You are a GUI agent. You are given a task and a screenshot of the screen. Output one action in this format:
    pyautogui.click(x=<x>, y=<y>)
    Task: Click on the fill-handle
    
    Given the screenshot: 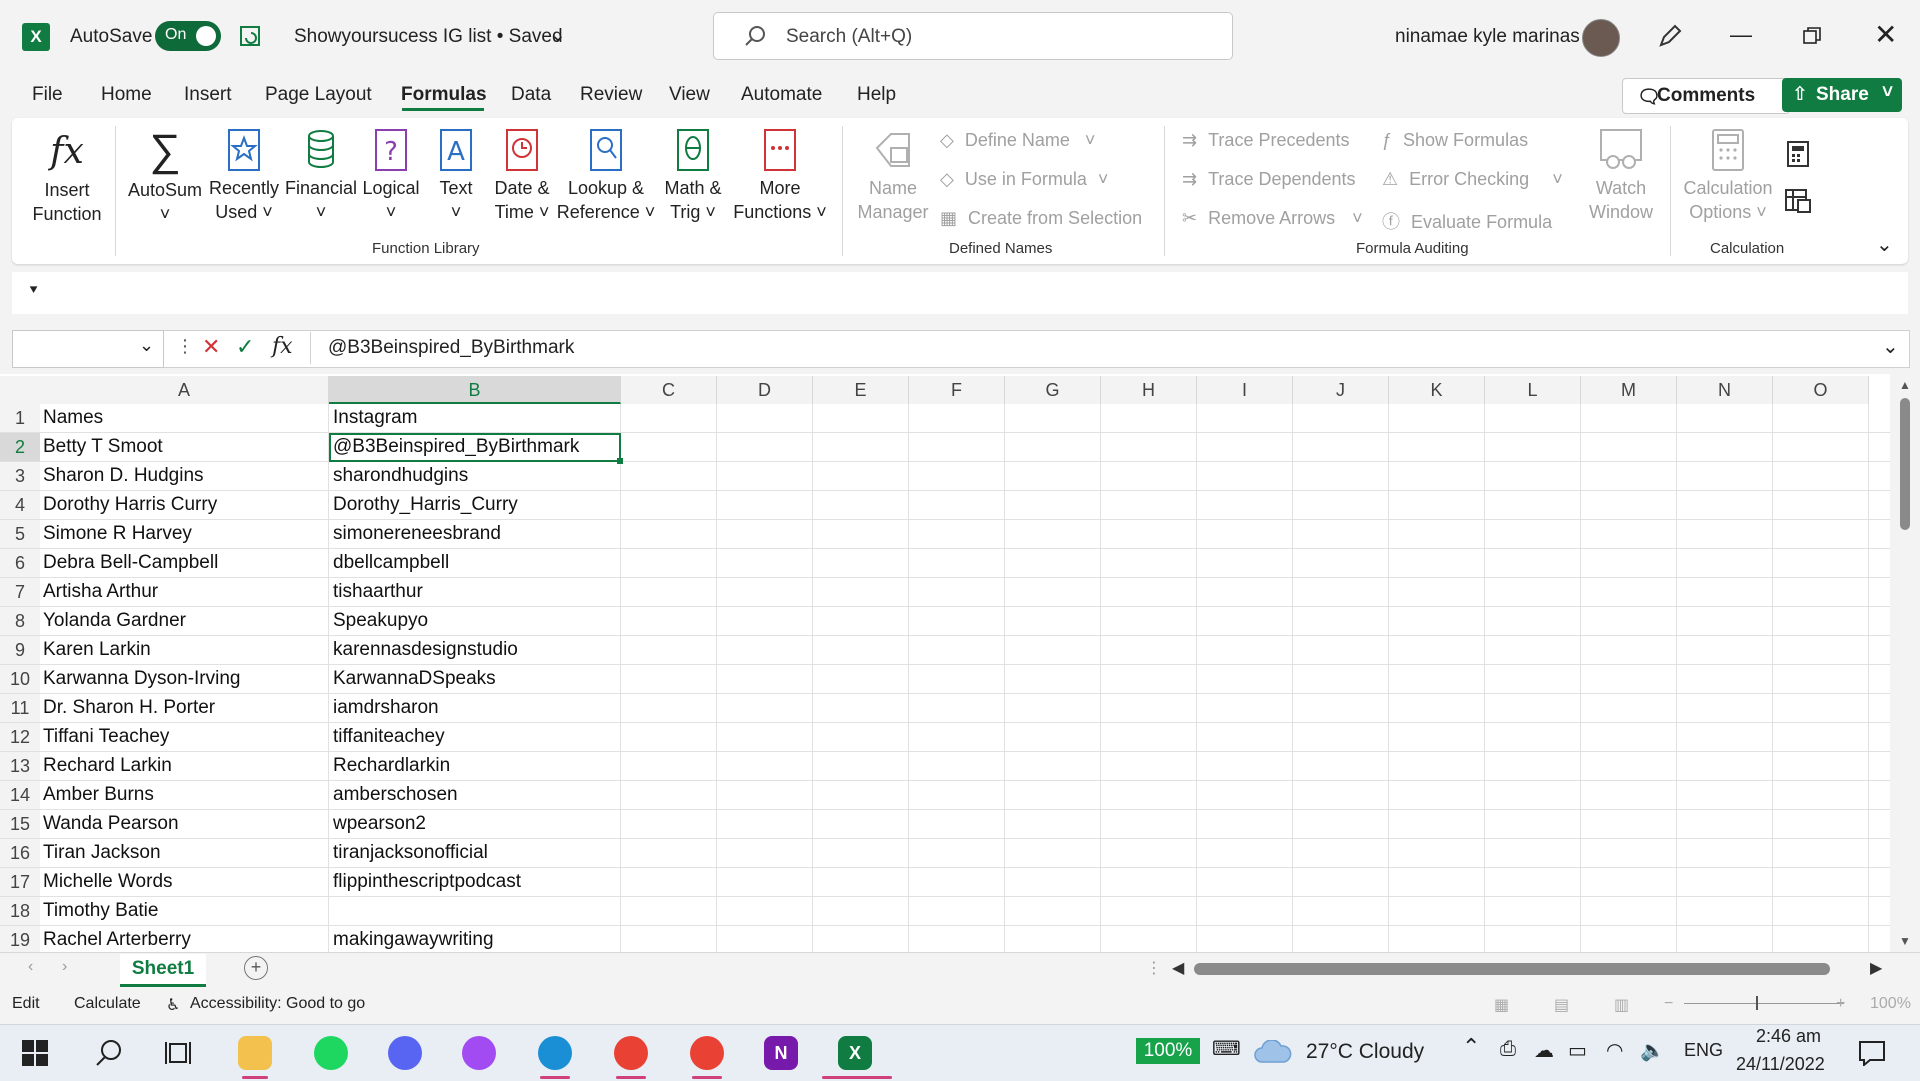 What is the action you would take?
    pyautogui.click(x=620, y=461)
    